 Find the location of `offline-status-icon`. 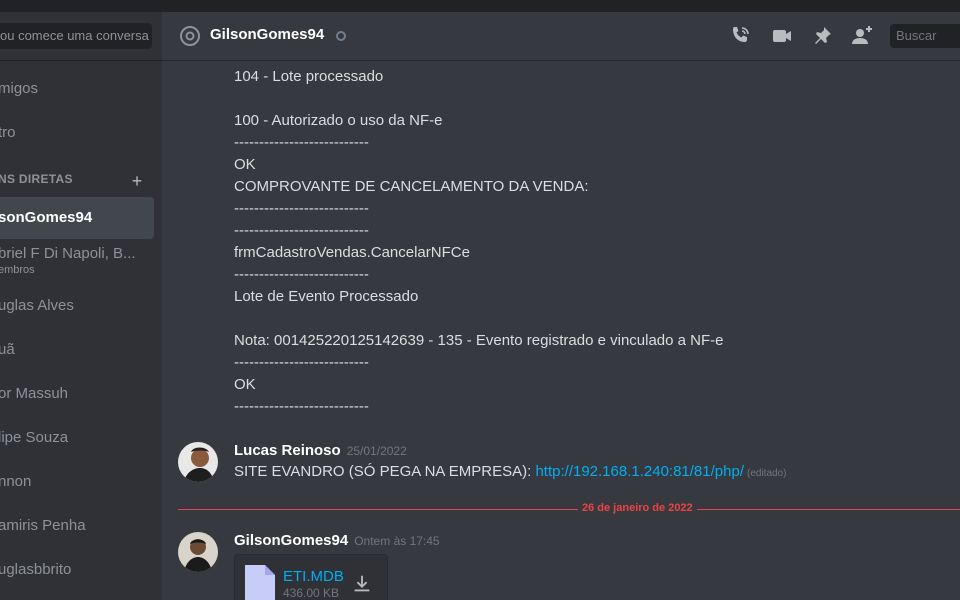

offline-status-icon is located at coordinates (341, 36).